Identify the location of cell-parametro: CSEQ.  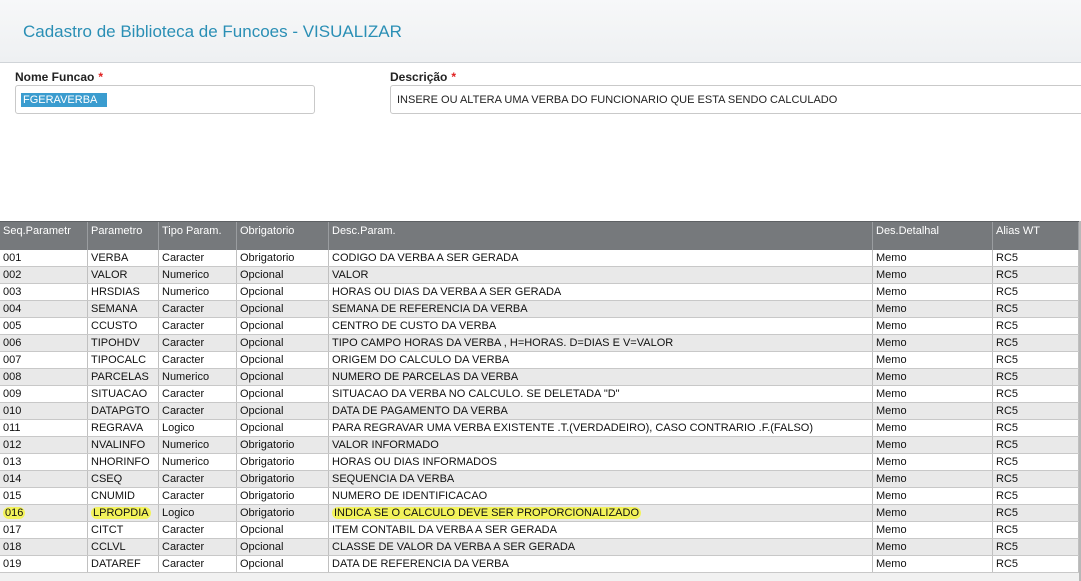
(123, 479).